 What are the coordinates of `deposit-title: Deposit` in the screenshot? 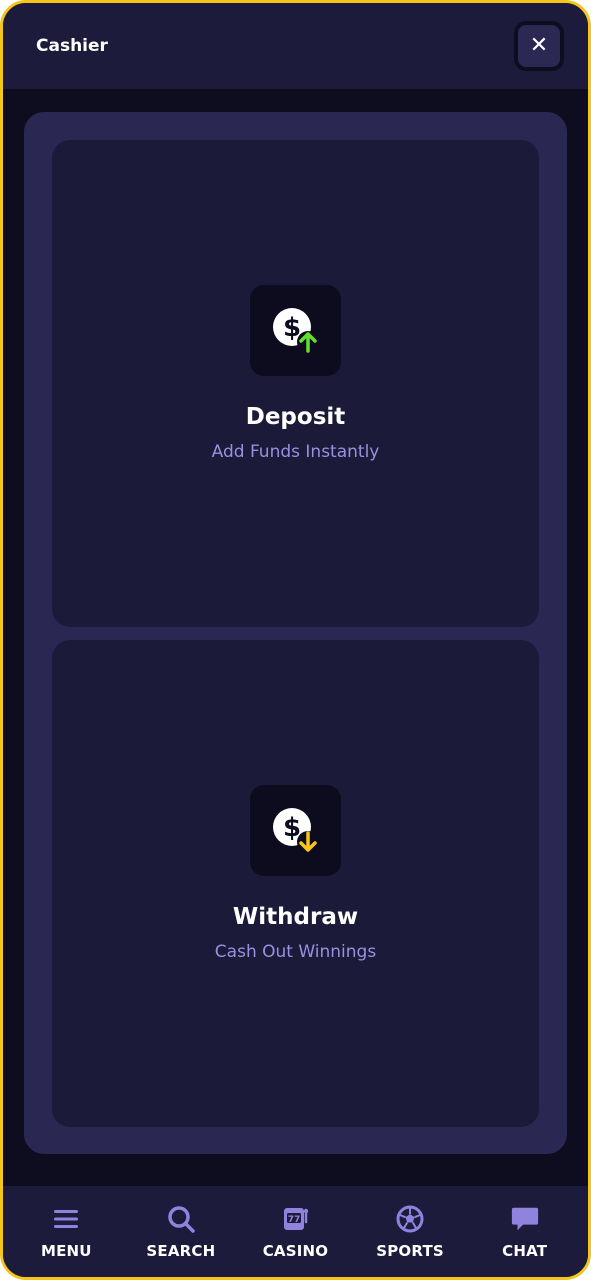 It's located at (295, 417).